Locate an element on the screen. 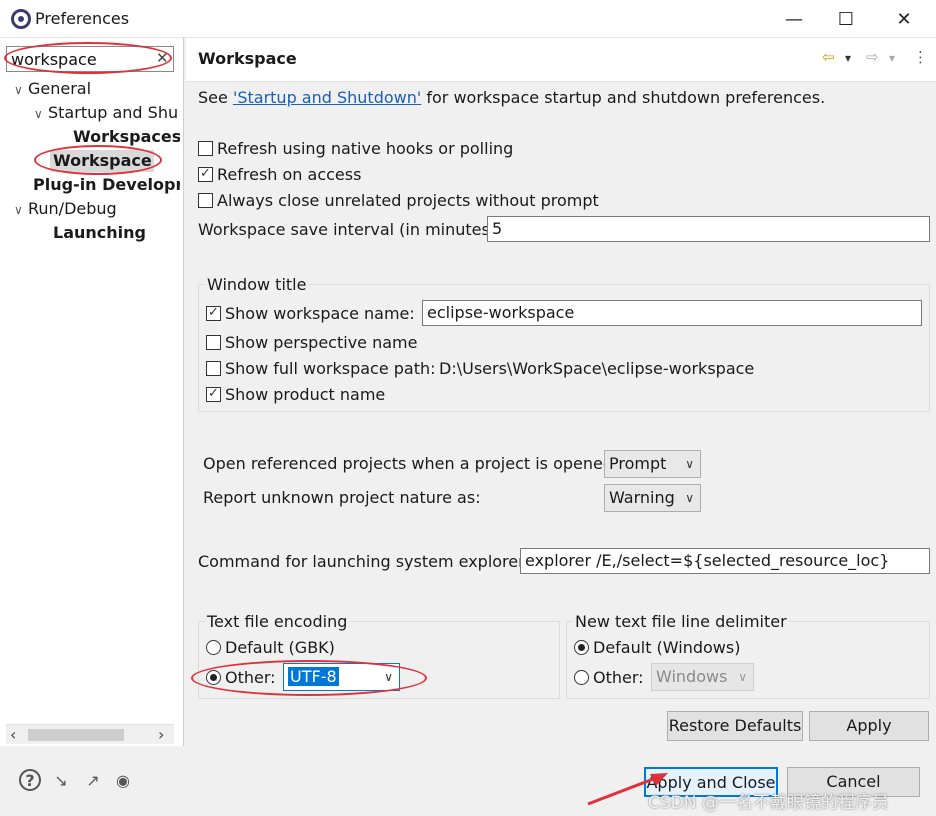  show-product-option: ✓ Show product name is located at coordinates (295, 394).